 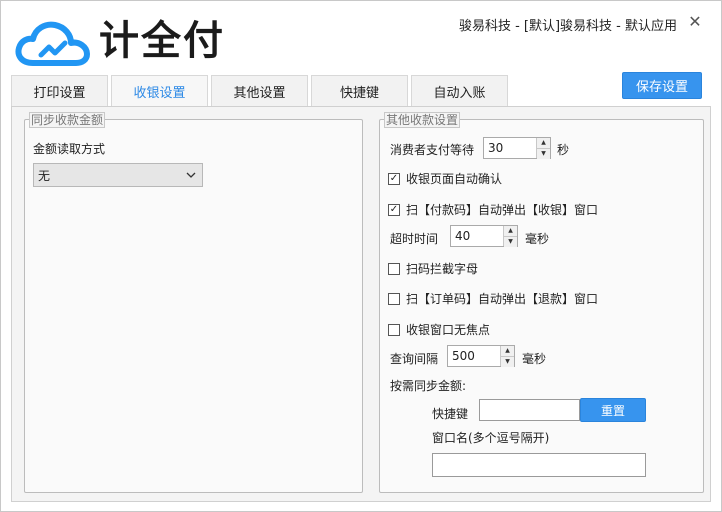 I want to click on scan-order-popup-label: 扫【订单码】自动弹出【退款】窗口, so click(x=502, y=299).